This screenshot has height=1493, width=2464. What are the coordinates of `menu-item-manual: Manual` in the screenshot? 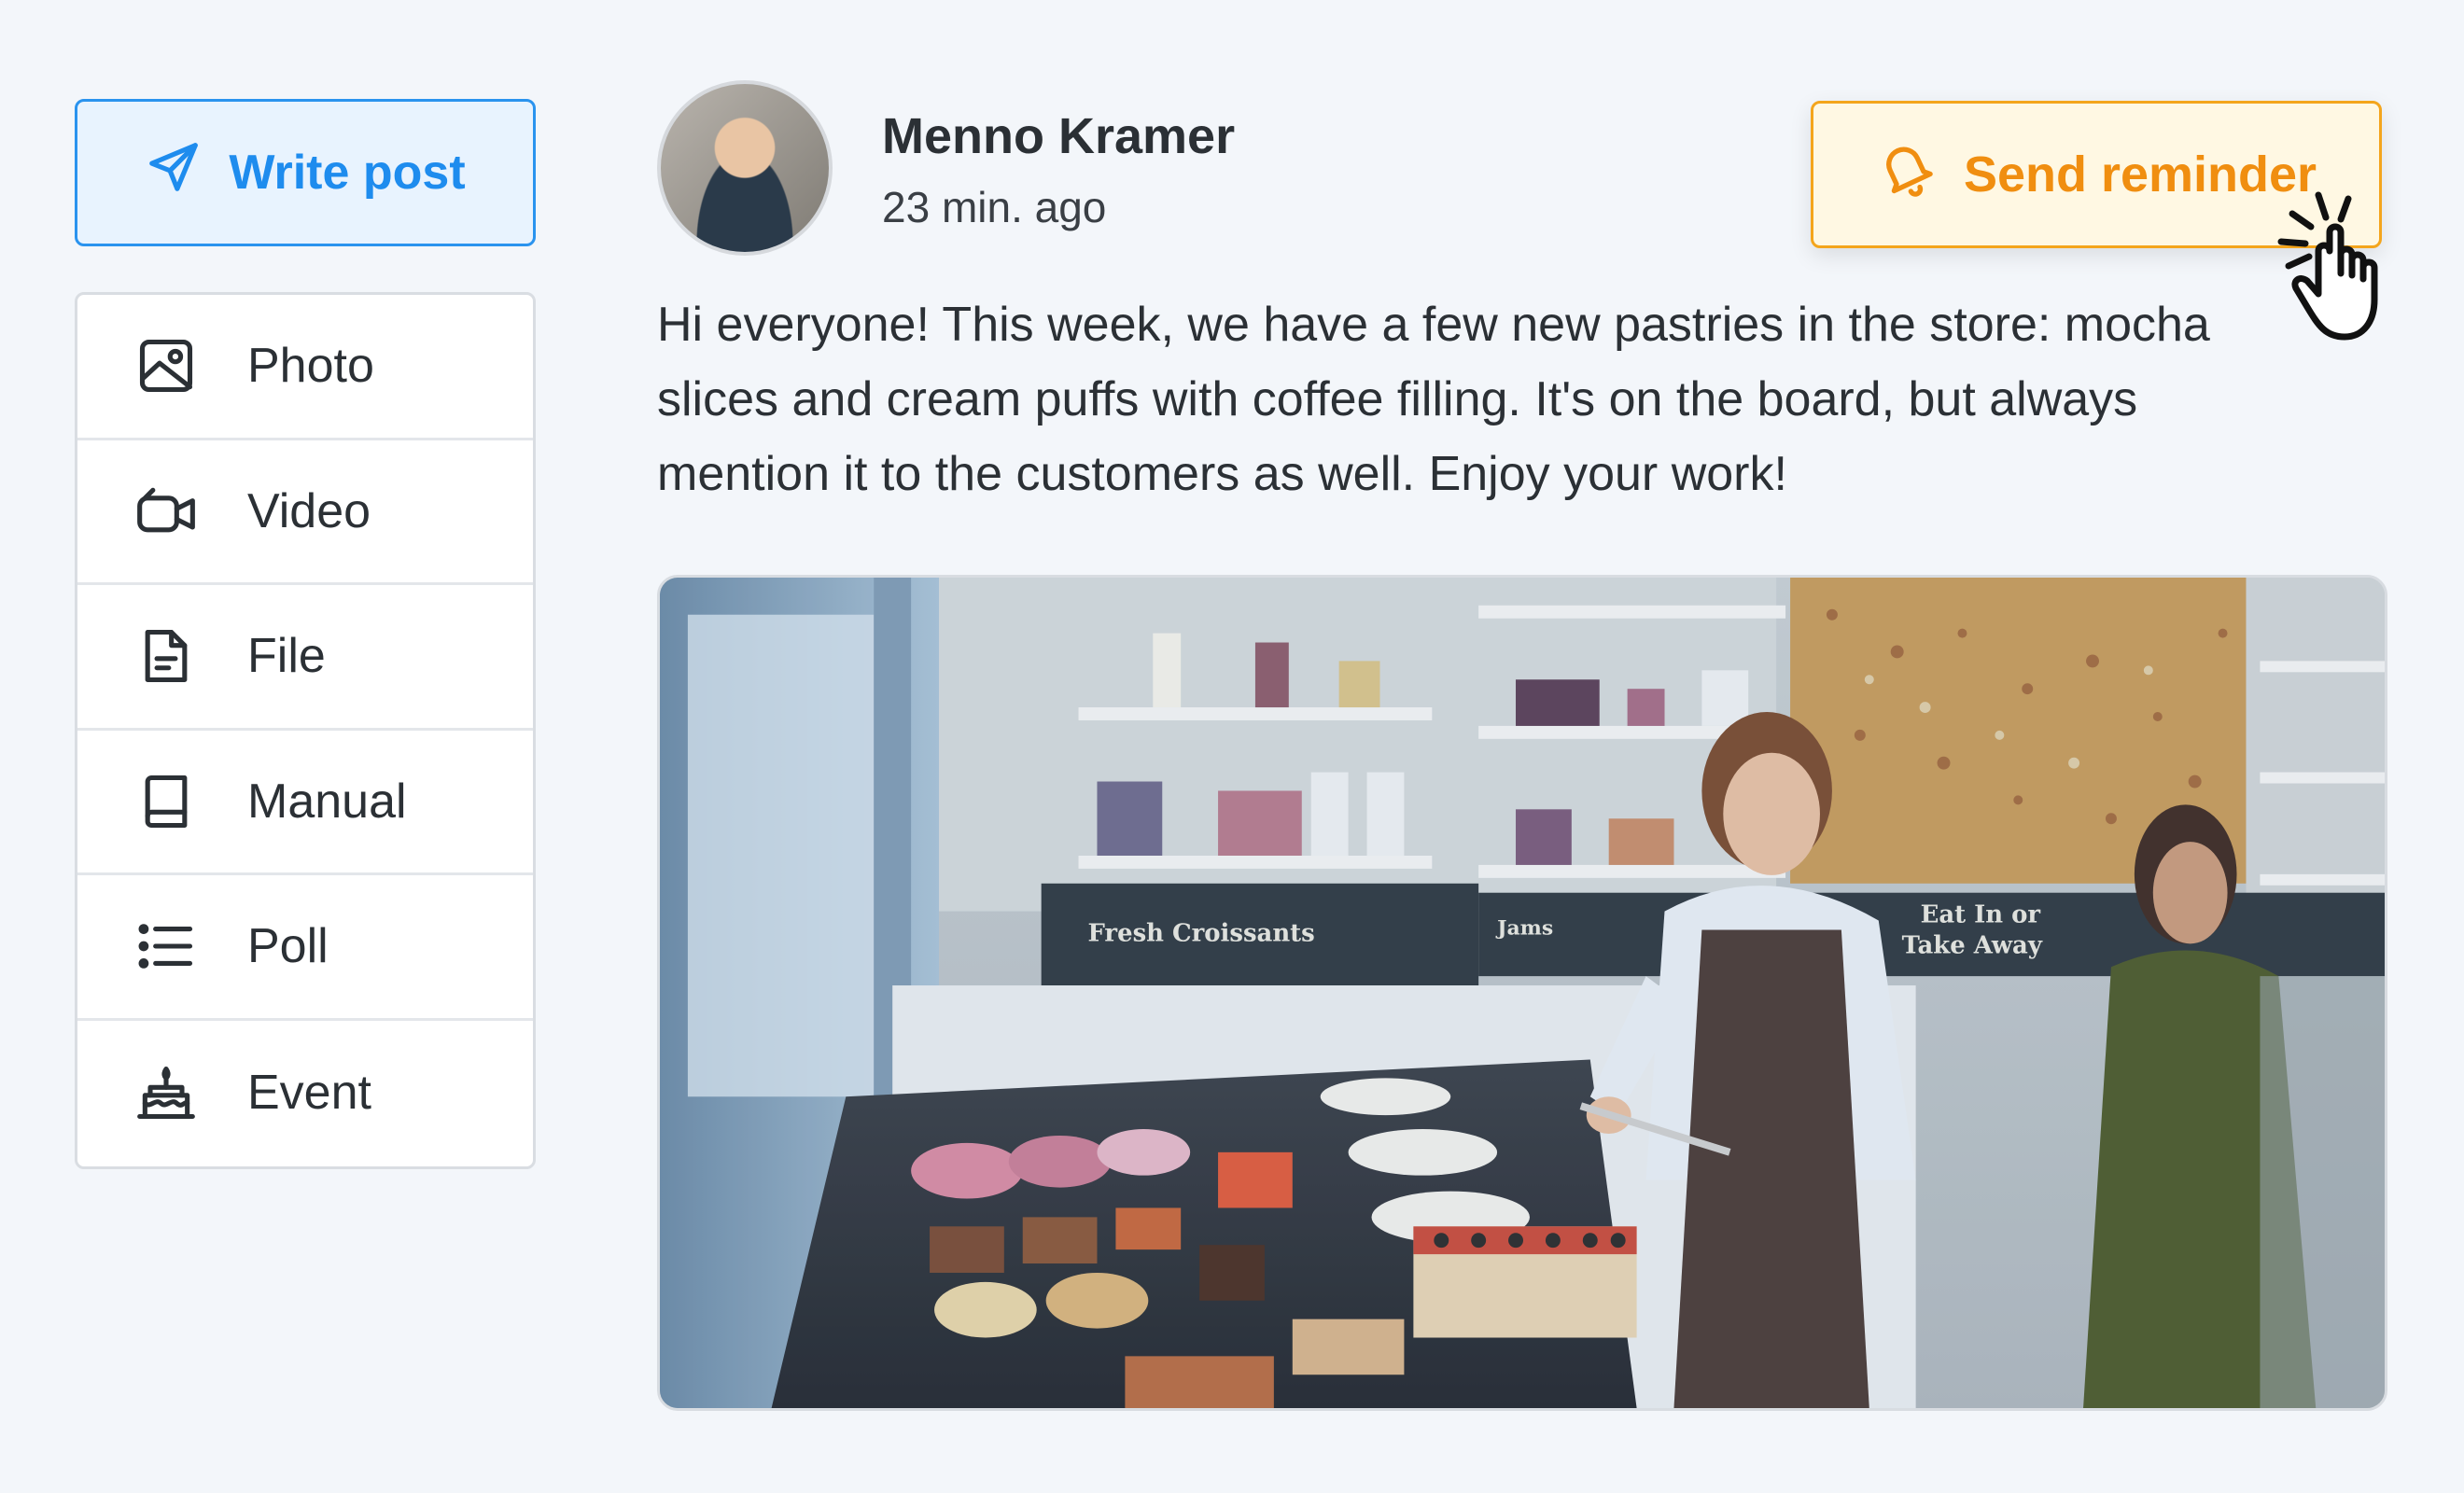 It's located at (305, 803).